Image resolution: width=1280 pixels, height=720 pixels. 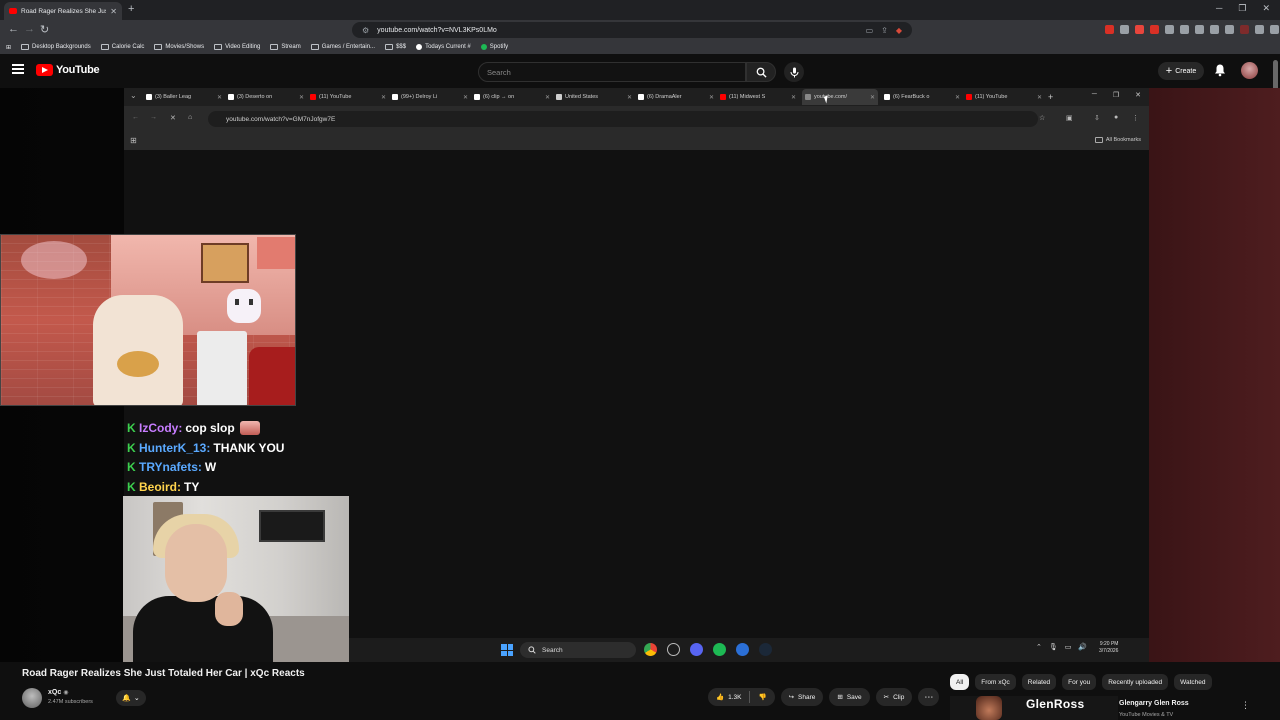 I want to click on share-button: ↪ Share, so click(x=802, y=697).